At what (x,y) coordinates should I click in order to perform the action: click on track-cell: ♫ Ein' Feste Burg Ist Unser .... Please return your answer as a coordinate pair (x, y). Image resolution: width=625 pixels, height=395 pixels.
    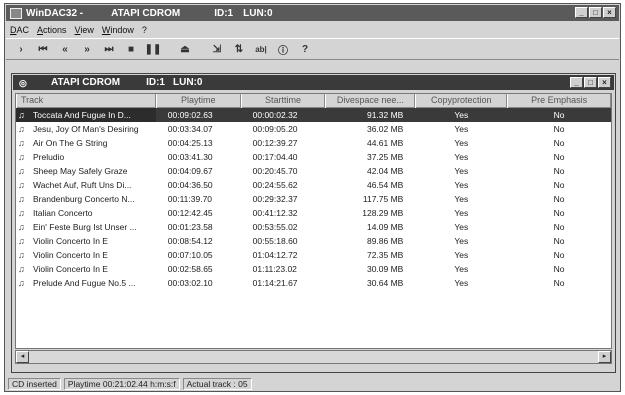
    Looking at the image, I should click on (86, 227).